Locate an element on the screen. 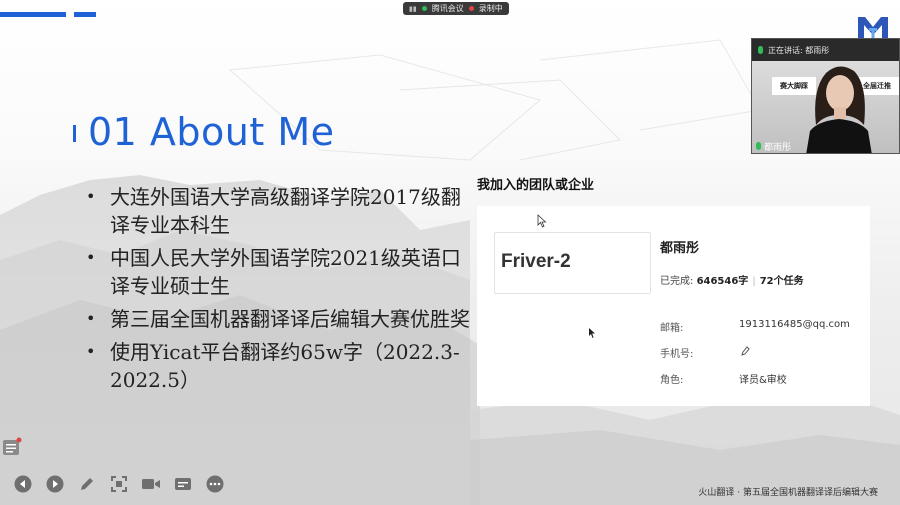 This screenshot has width=900, height=505. bullet-item: • 使用Yicat平台翻译约65w字（2022.3-2022.5） is located at coordinates (281, 366).